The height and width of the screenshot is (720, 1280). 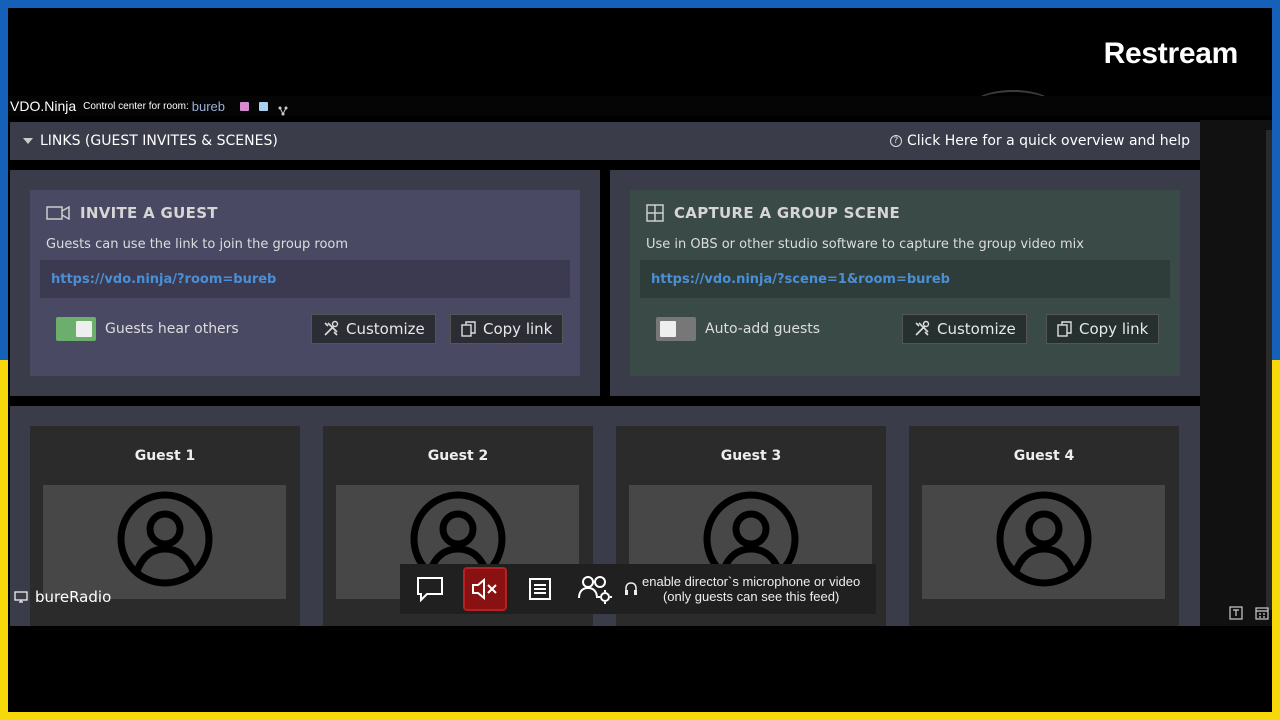 I want to click on mute-speaker-button, so click(x=485, y=589).